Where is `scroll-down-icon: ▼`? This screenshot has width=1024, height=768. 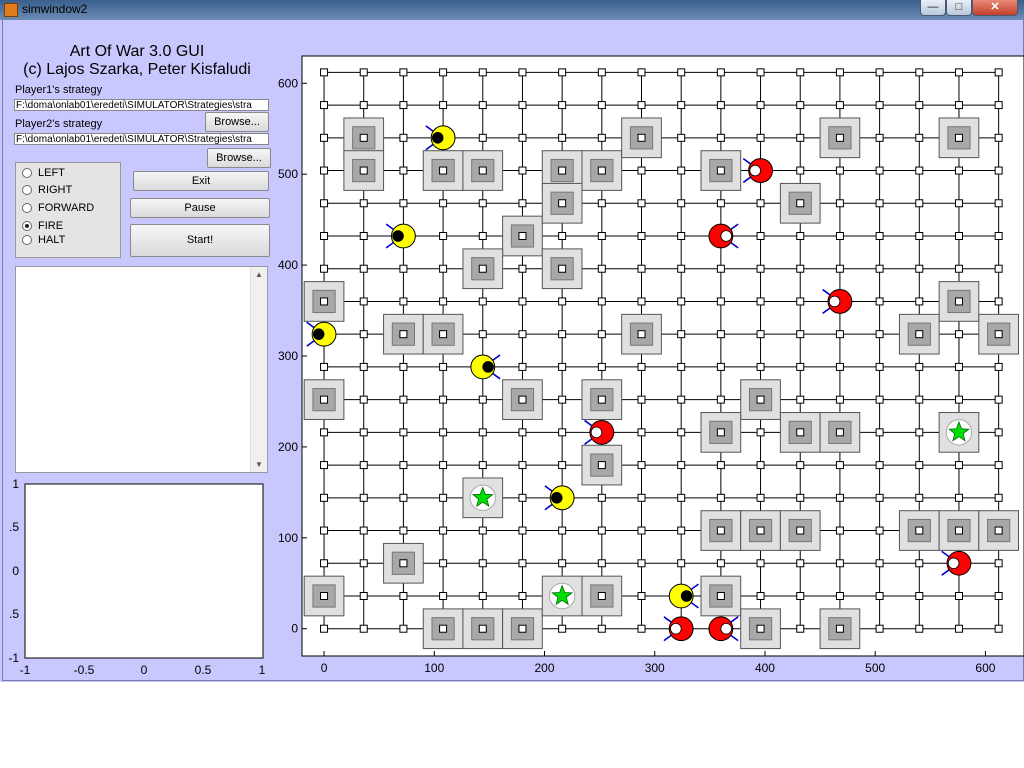 scroll-down-icon: ▼ is located at coordinates (259, 464).